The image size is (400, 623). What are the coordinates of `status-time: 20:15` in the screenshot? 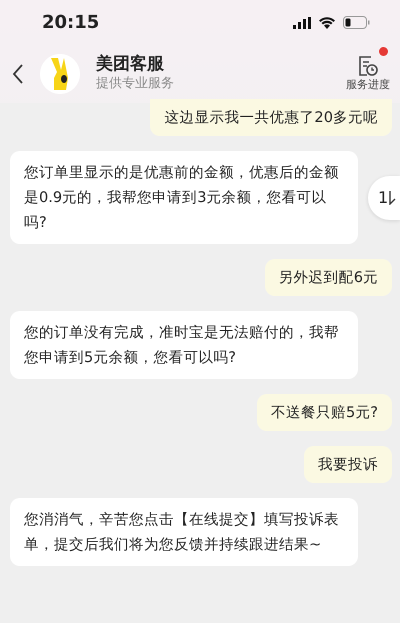 It's located at (71, 23).